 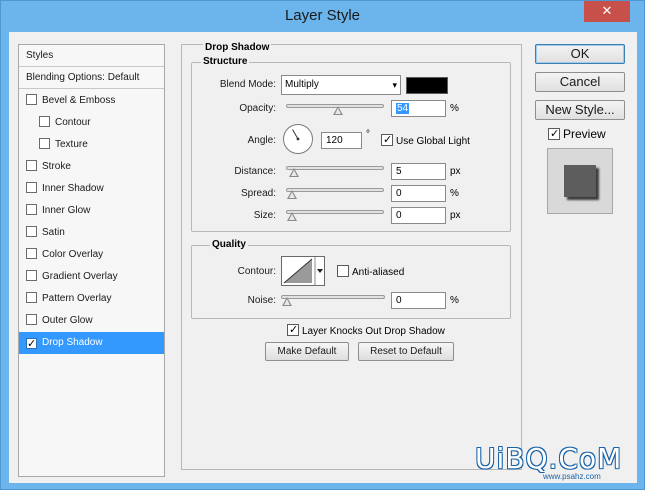 I want to click on knocks-out-checkbox, so click(x=293, y=330).